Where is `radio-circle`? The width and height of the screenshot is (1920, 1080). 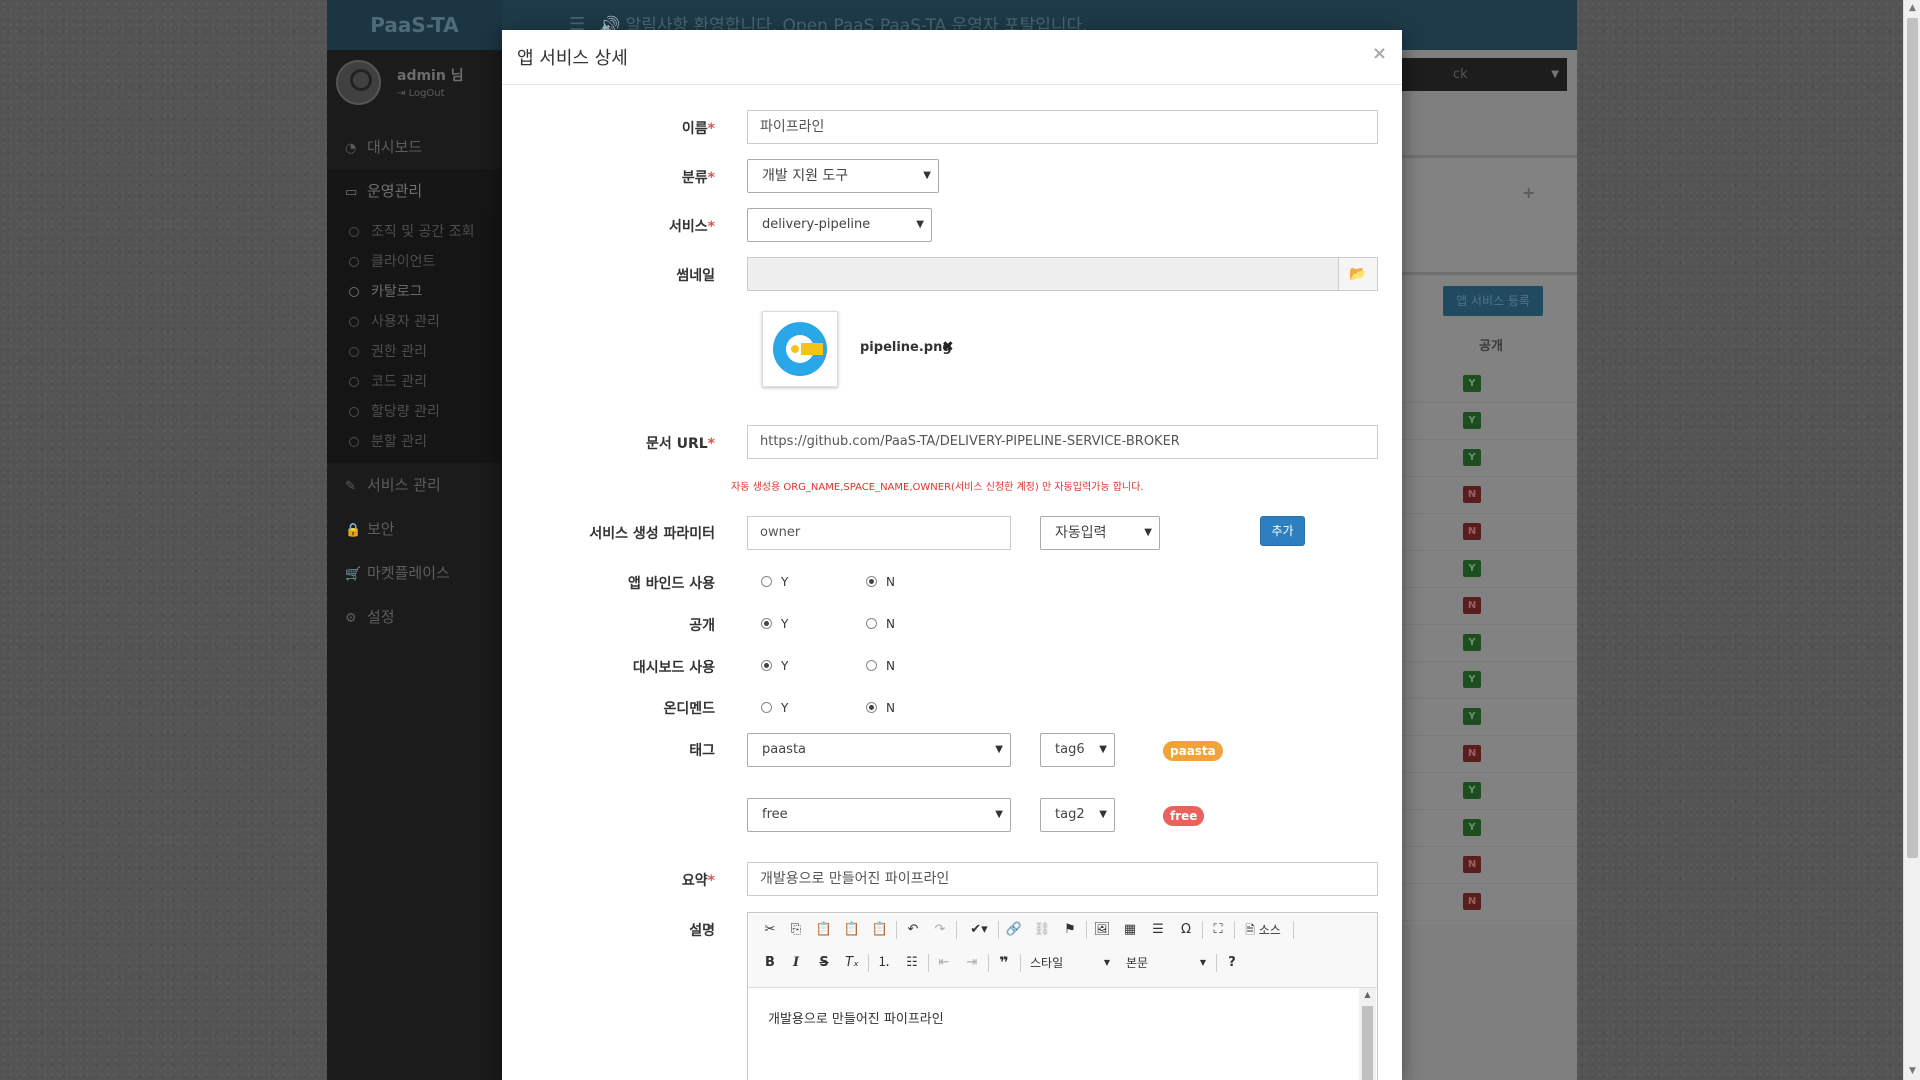
radio-circle is located at coordinates (871, 623).